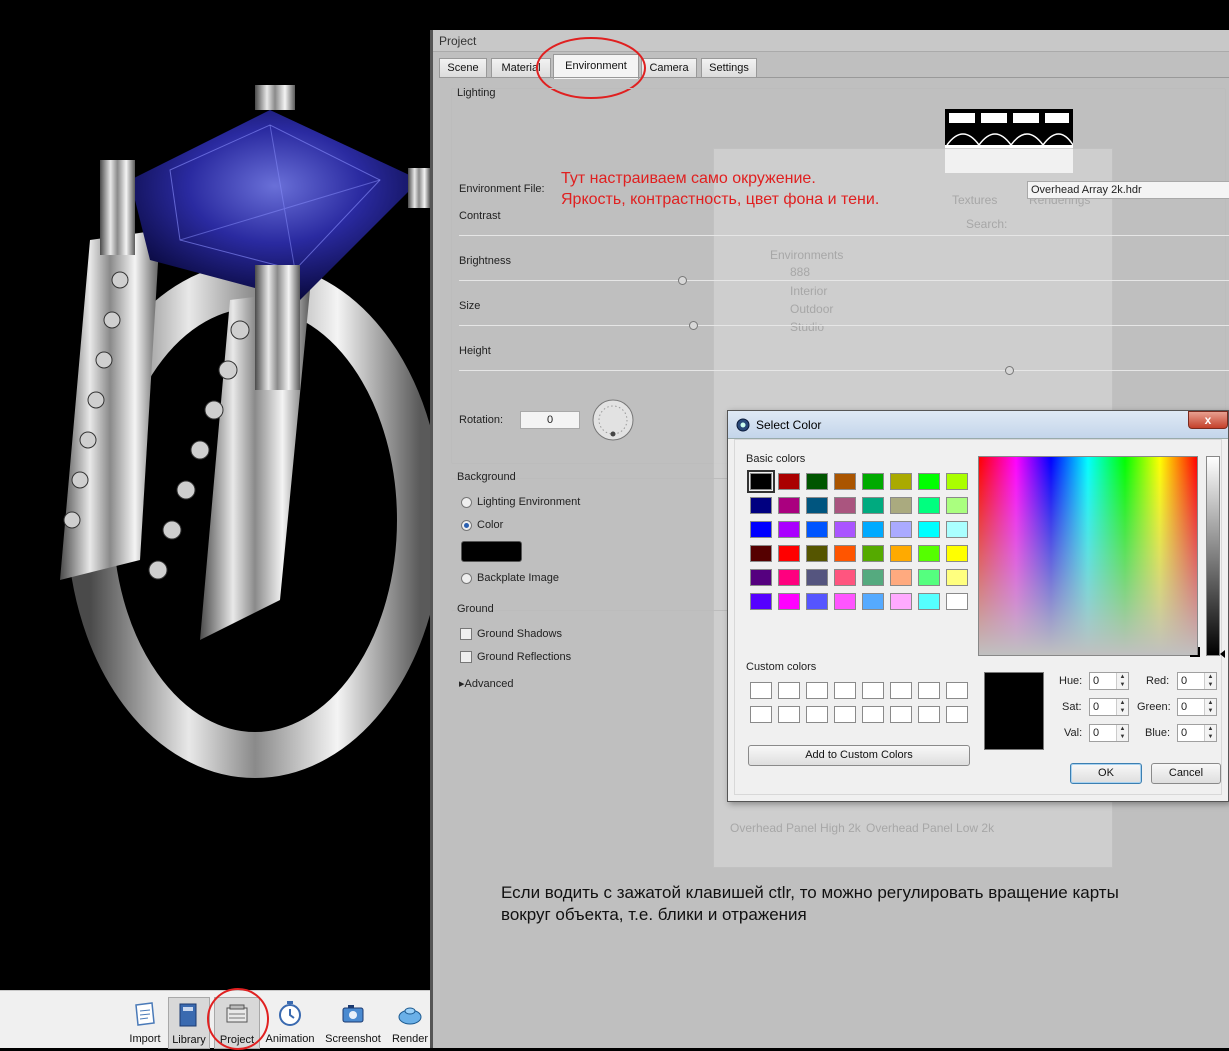  Describe the element at coordinates (1208, 420) in the screenshot. I see `close-button: x` at that location.